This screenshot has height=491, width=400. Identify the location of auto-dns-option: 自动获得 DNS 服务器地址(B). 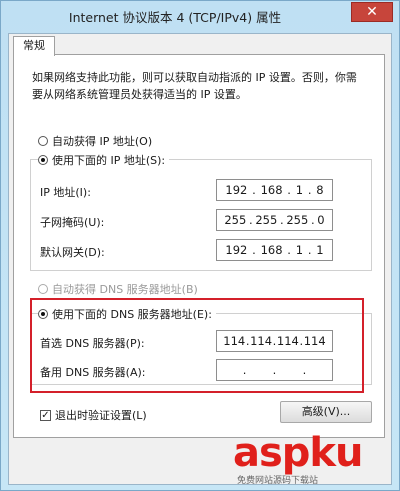
(118, 289).